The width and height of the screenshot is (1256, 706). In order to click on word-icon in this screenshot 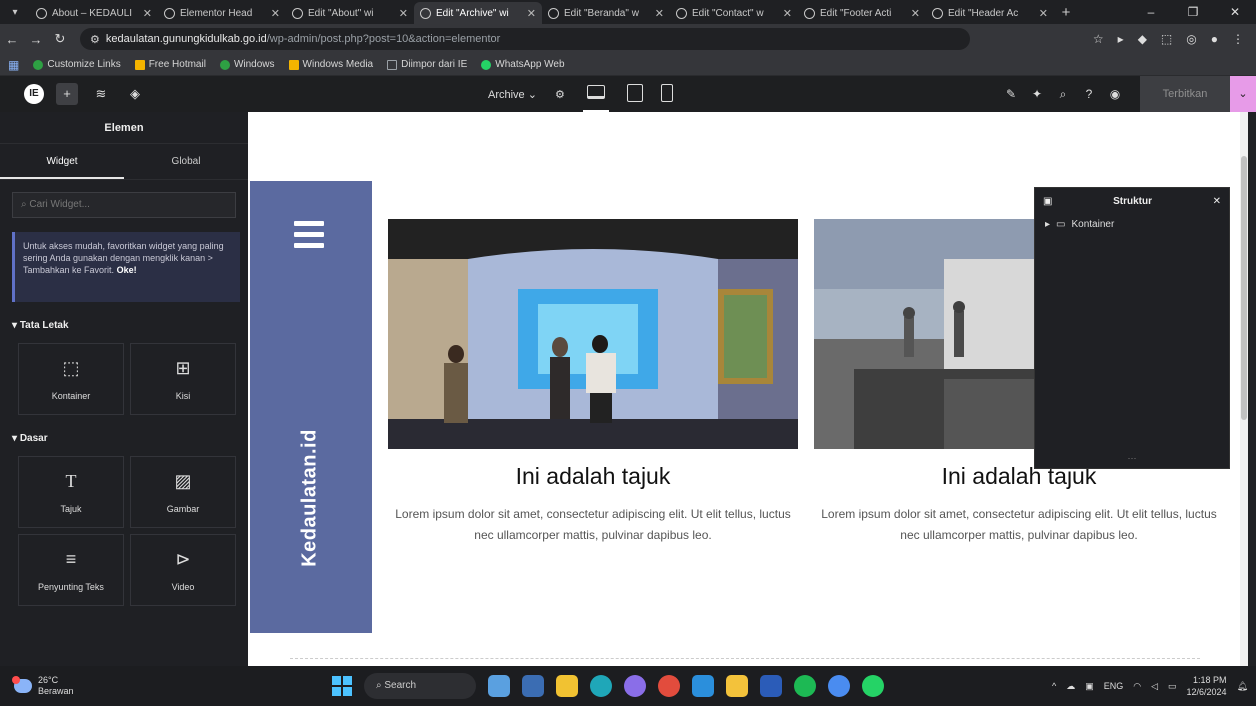, I will do `click(771, 686)`.